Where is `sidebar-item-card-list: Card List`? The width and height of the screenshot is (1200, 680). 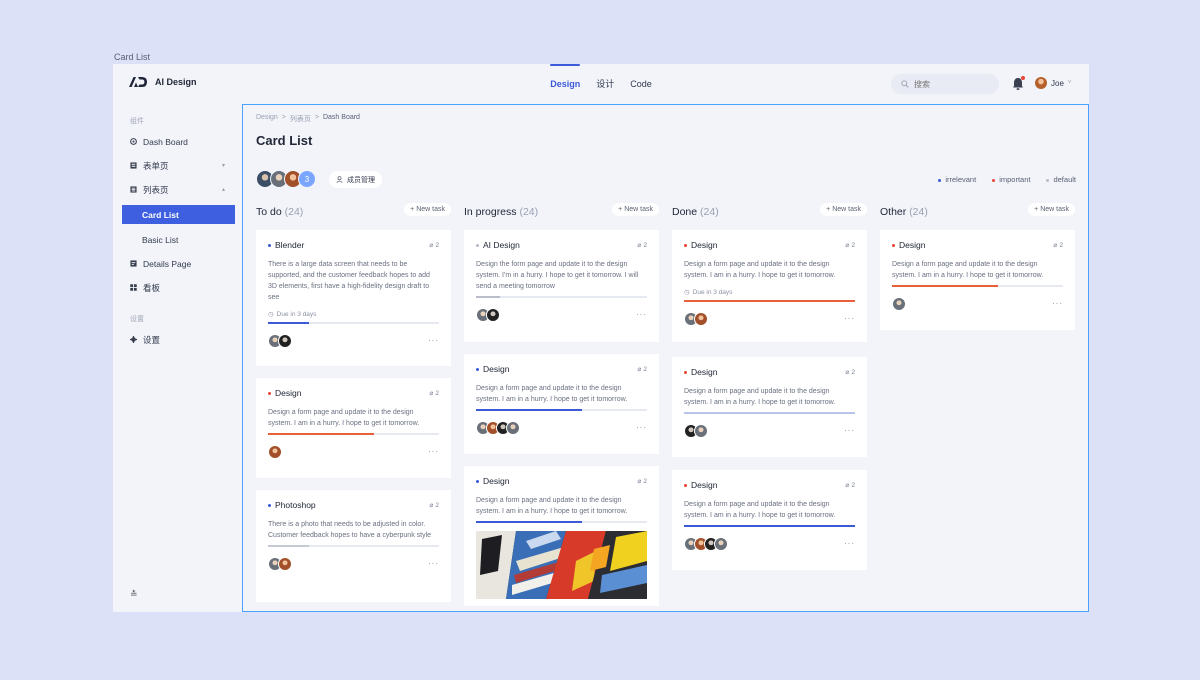
sidebar-item-card-list: Card List is located at coordinates (178, 214).